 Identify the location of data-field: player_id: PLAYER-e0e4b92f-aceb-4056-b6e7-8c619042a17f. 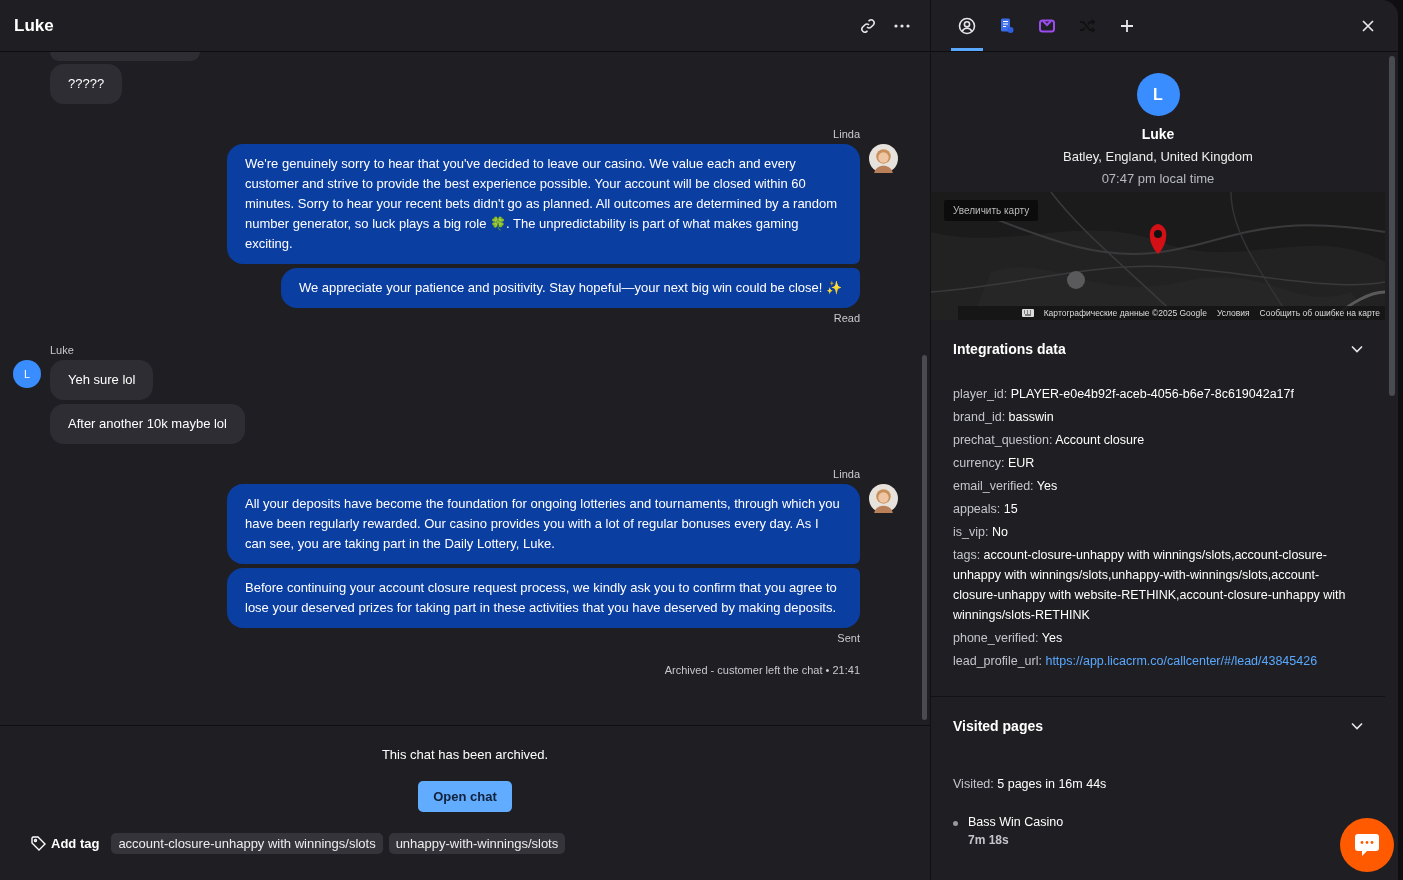
(1158, 394).